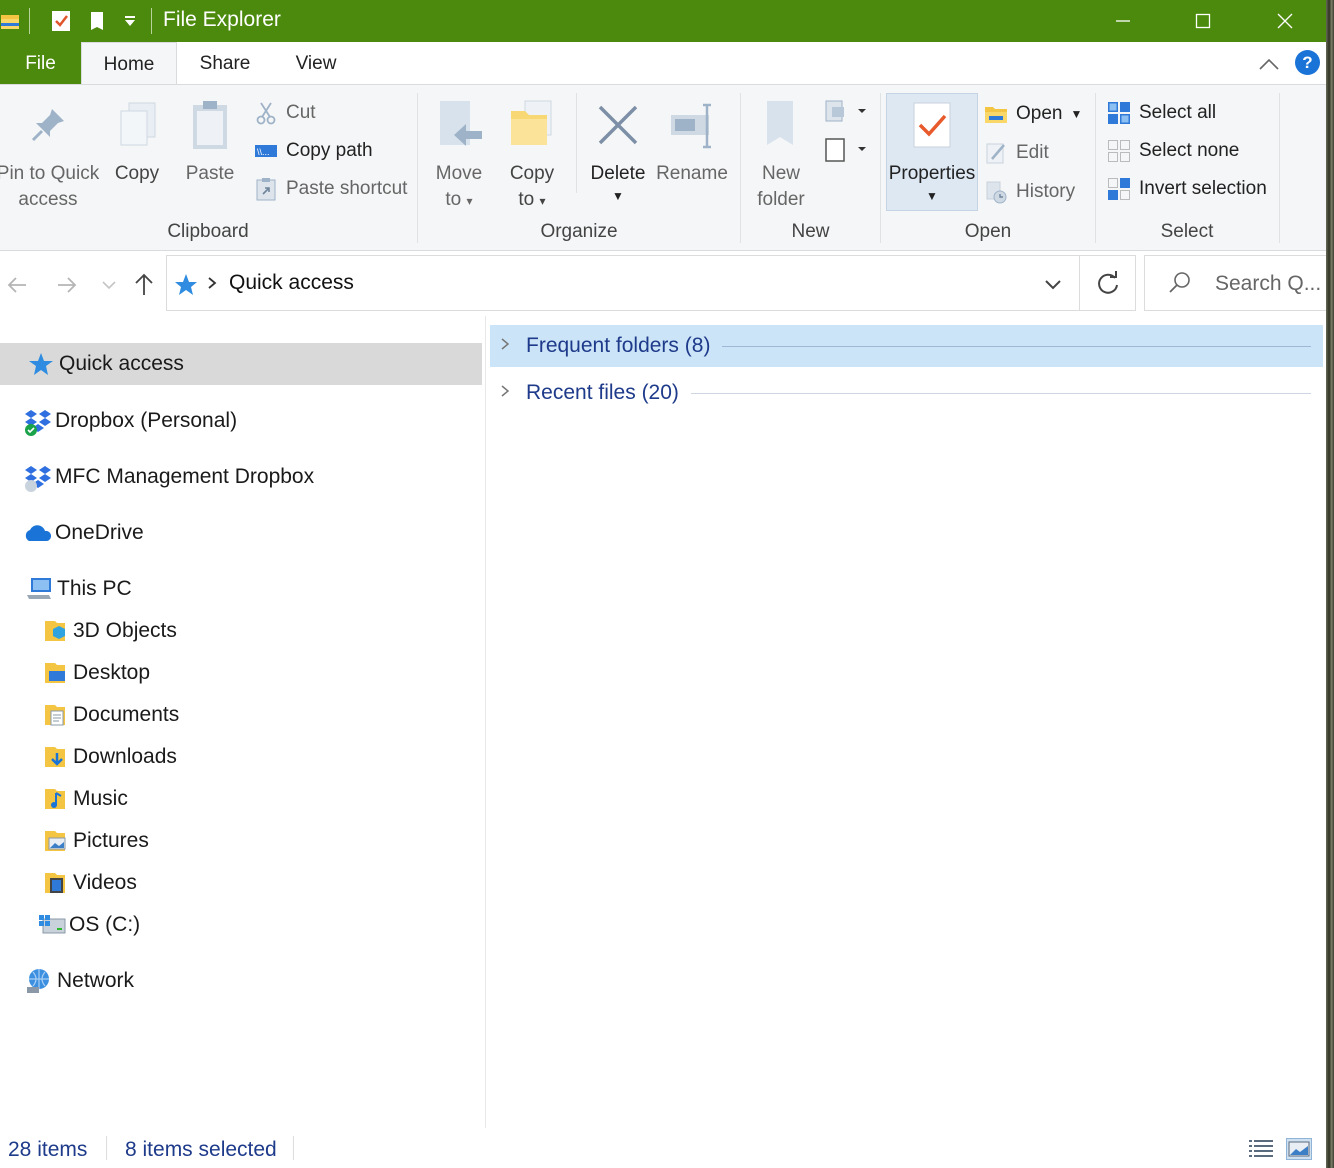  What do you see at coordinates (532, 150) in the screenshot?
I see `copy-to-button: Copy to ▾` at bounding box center [532, 150].